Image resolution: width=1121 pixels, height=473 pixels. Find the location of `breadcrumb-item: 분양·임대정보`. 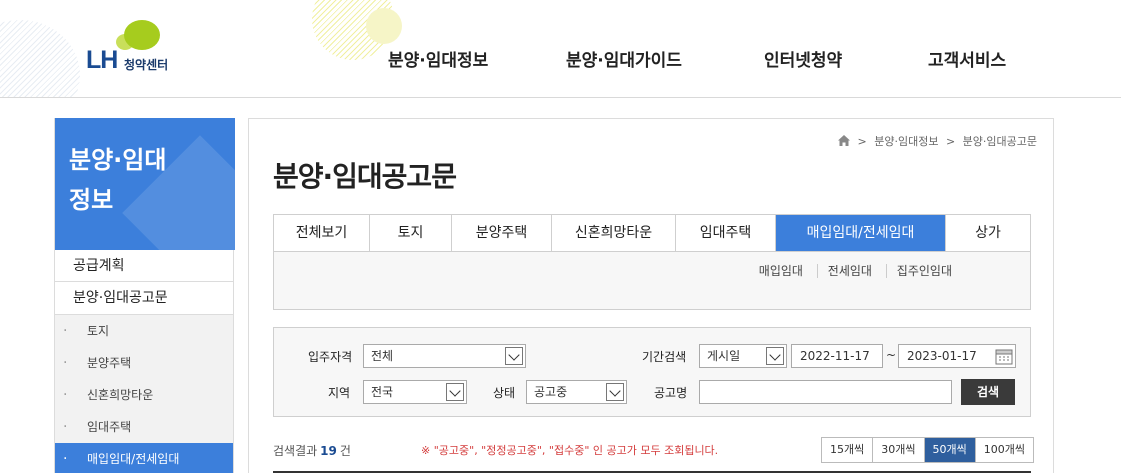

breadcrumb-item: 분양·임대정보 is located at coordinates (906, 141).